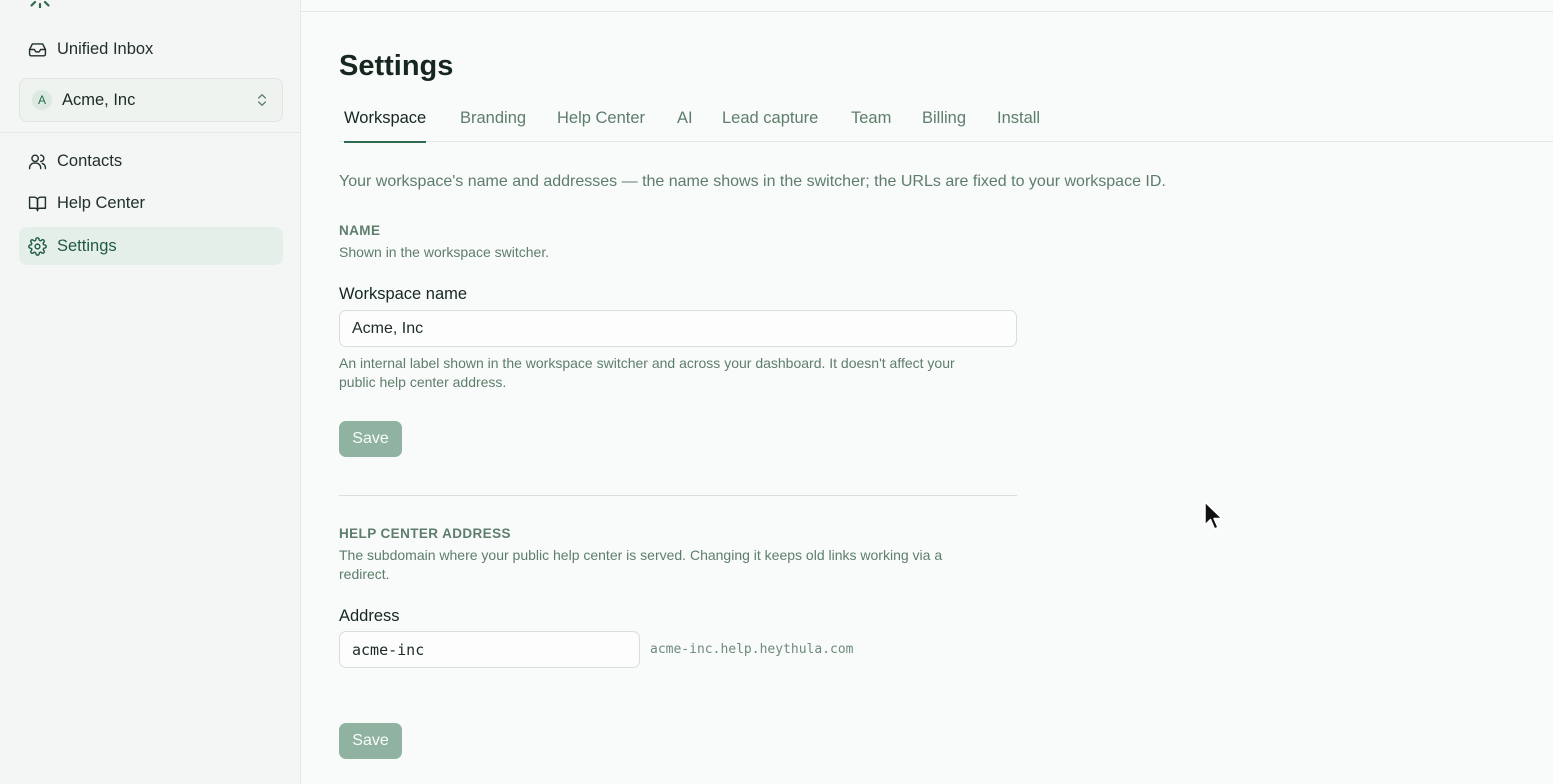 This screenshot has height=784, width=1553. I want to click on tab-workspace: Workspace, so click(385, 121).